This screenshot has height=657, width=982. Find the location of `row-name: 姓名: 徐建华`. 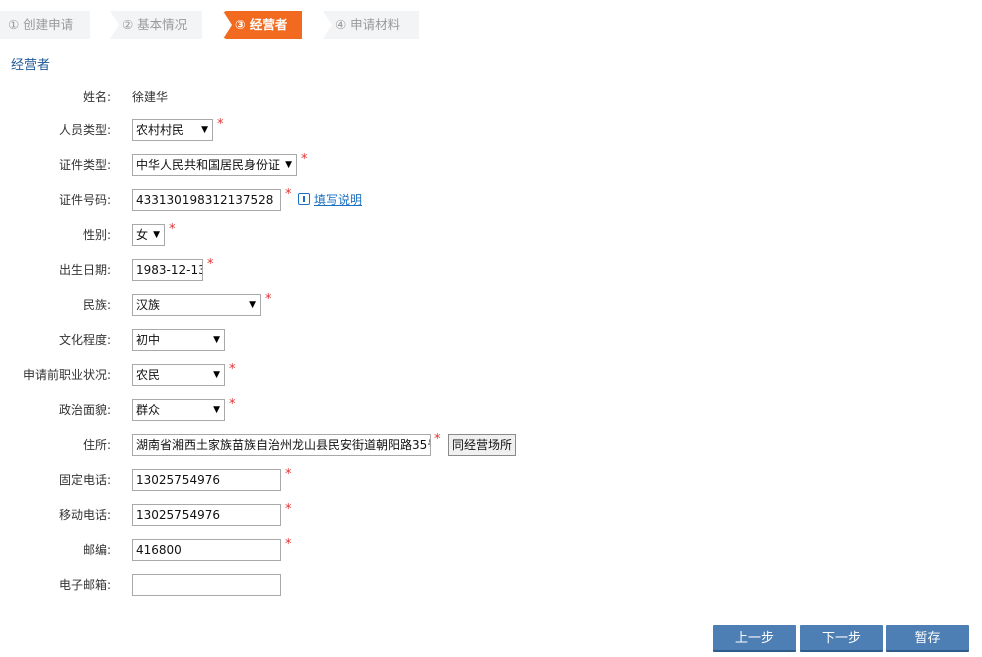

row-name: 姓名: 徐建华 is located at coordinates (491, 97).